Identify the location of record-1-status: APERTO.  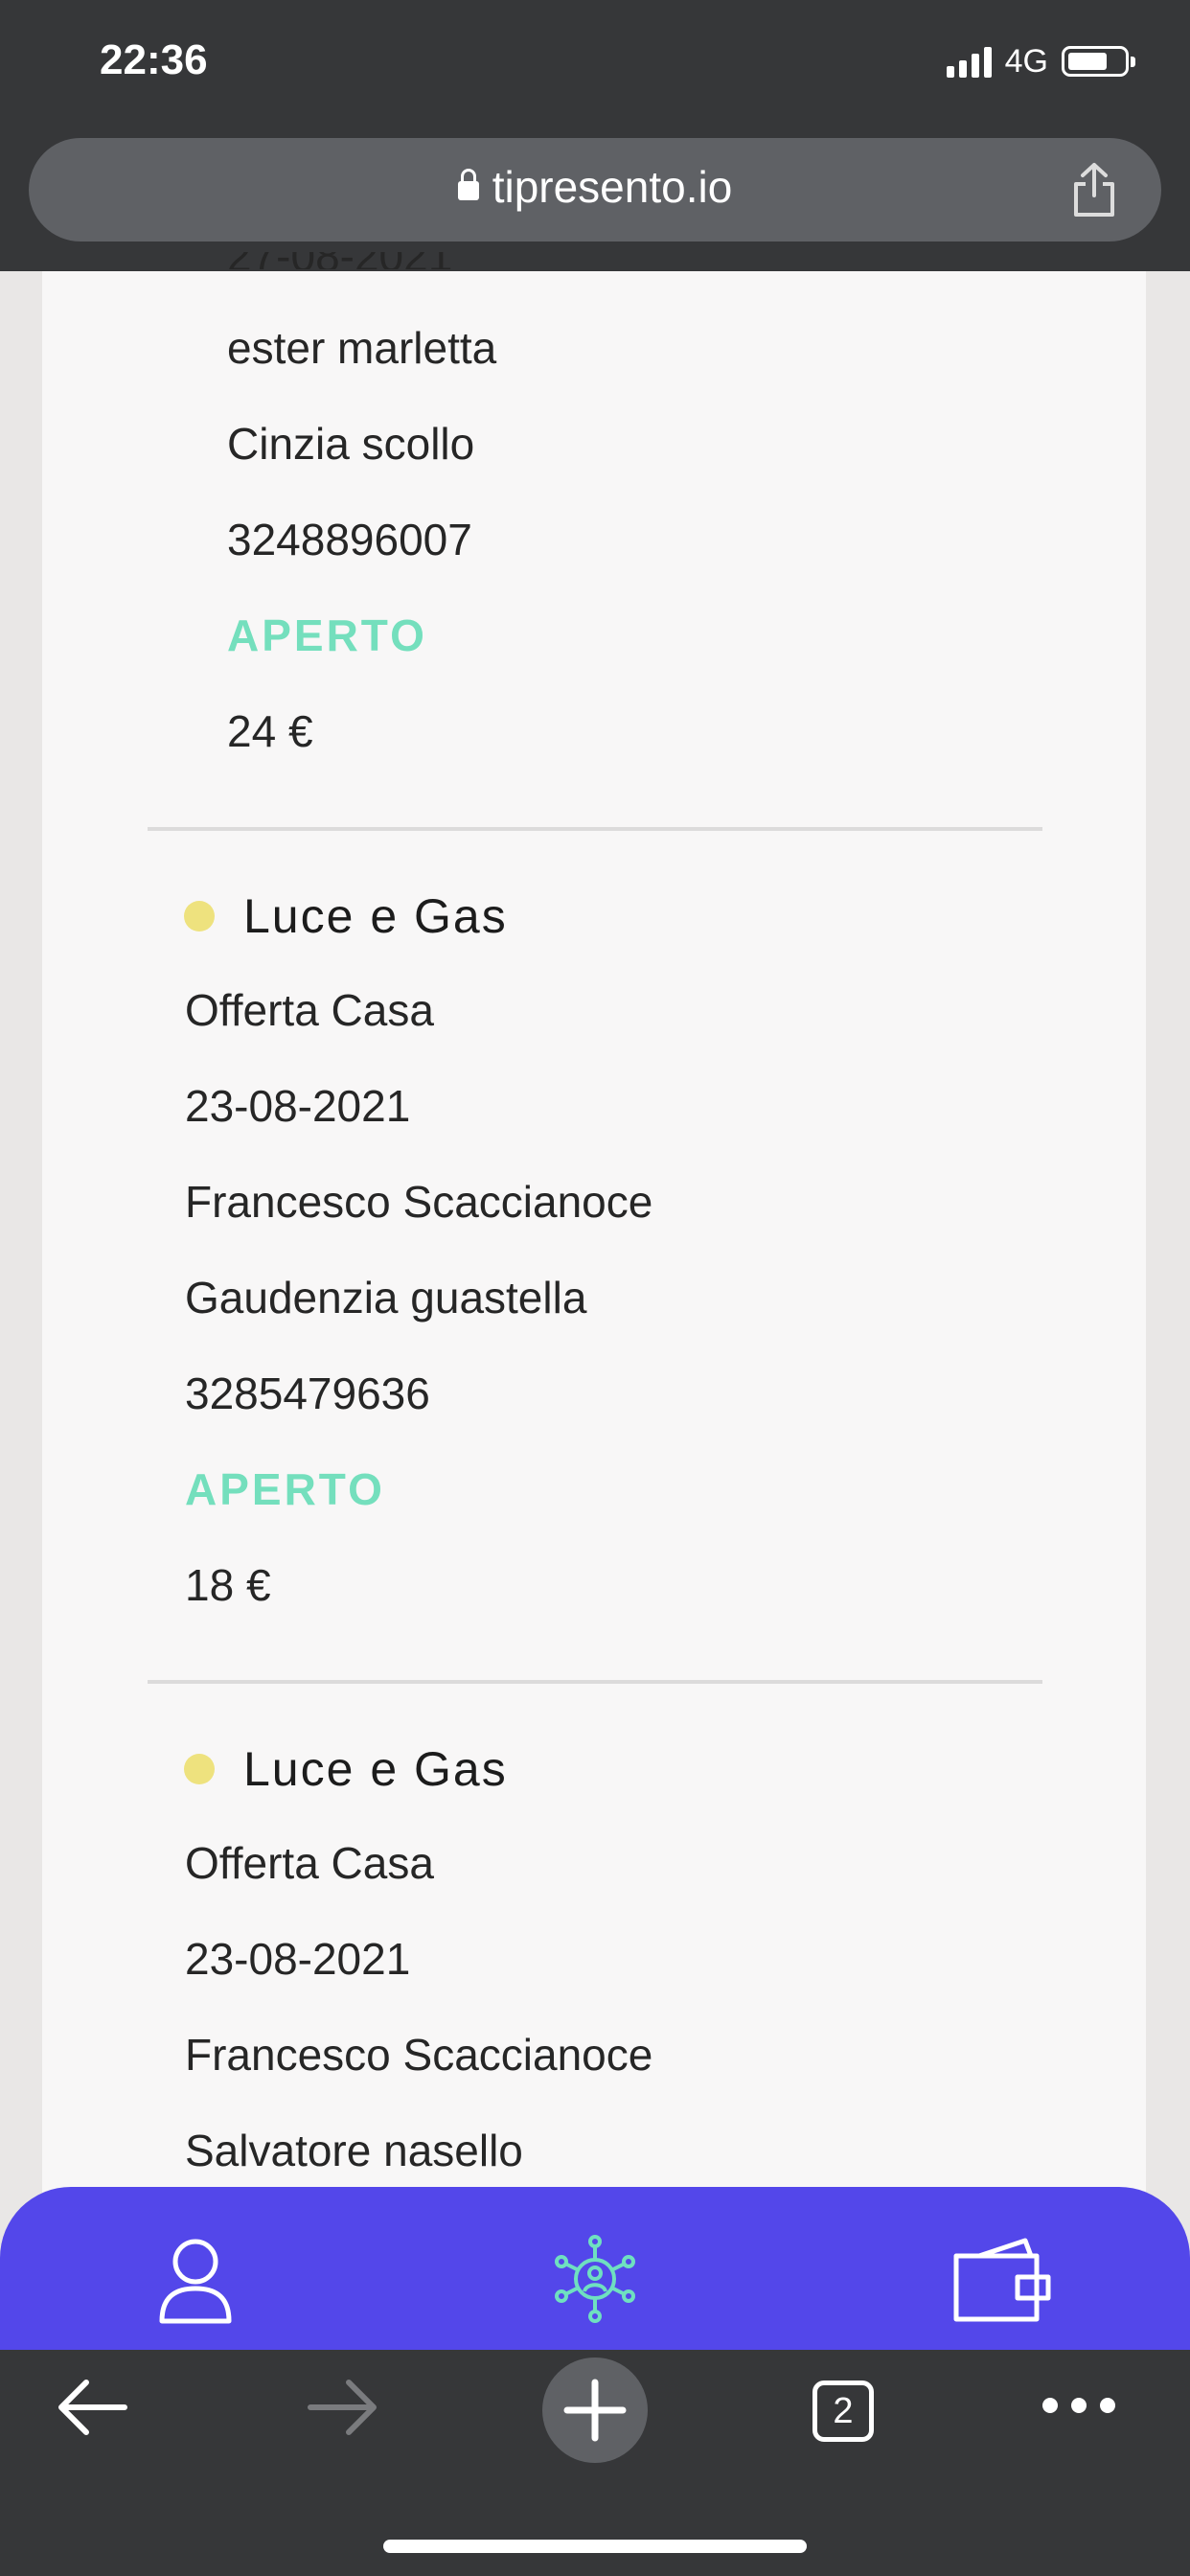
(327, 635).